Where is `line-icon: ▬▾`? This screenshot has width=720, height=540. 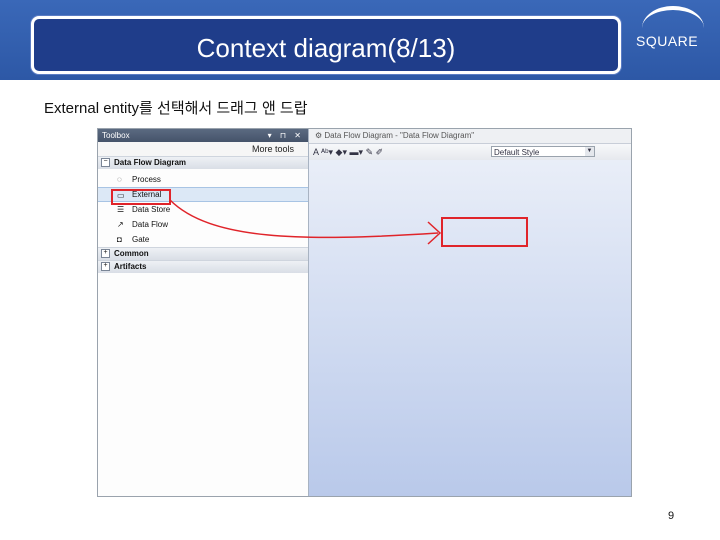 line-icon: ▬▾ is located at coordinates (357, 152).